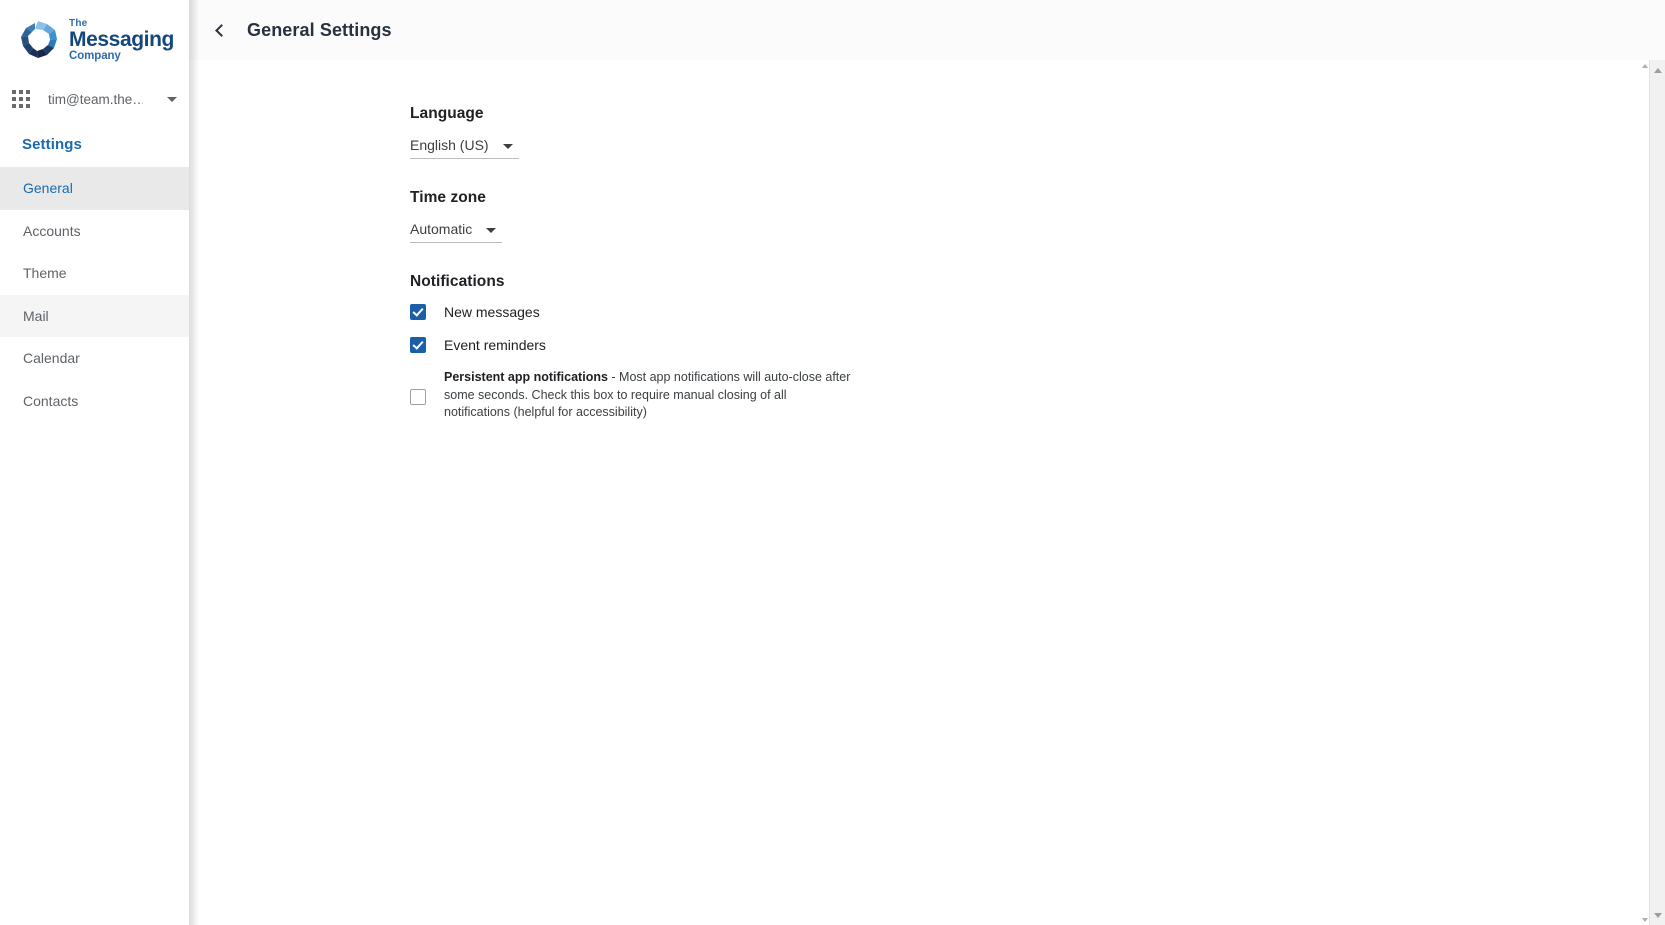  Describe the element at coordinates (38, 41) in the screenshot. I see `messaging-company-logo-icon` at that location.